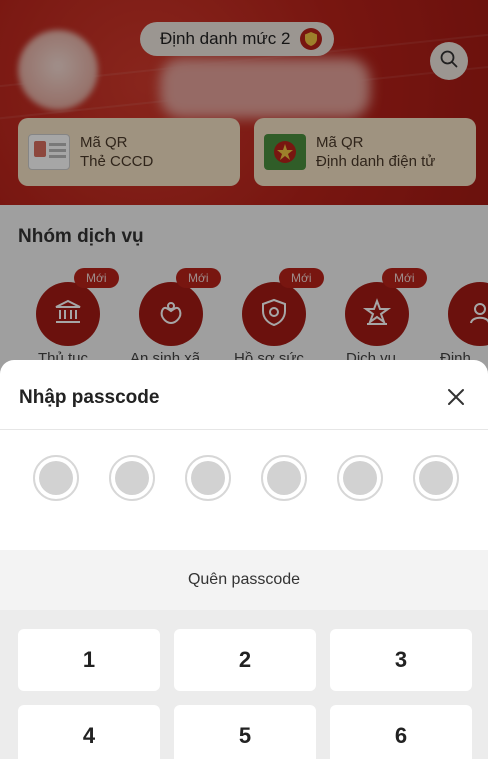  What do you see at coordinates (401, 732) in the screenshot?
I see `key-6: 6` at bounding box center [401, 732].